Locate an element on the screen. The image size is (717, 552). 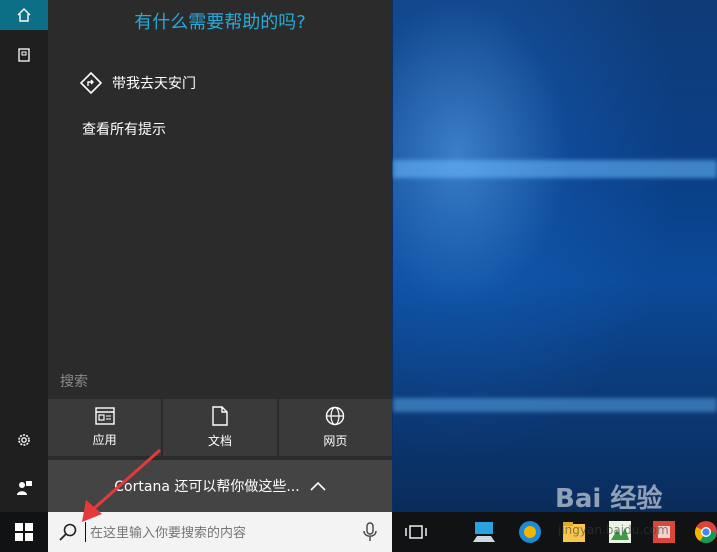
cortana-left-rail is located at coordinates (24, 256).